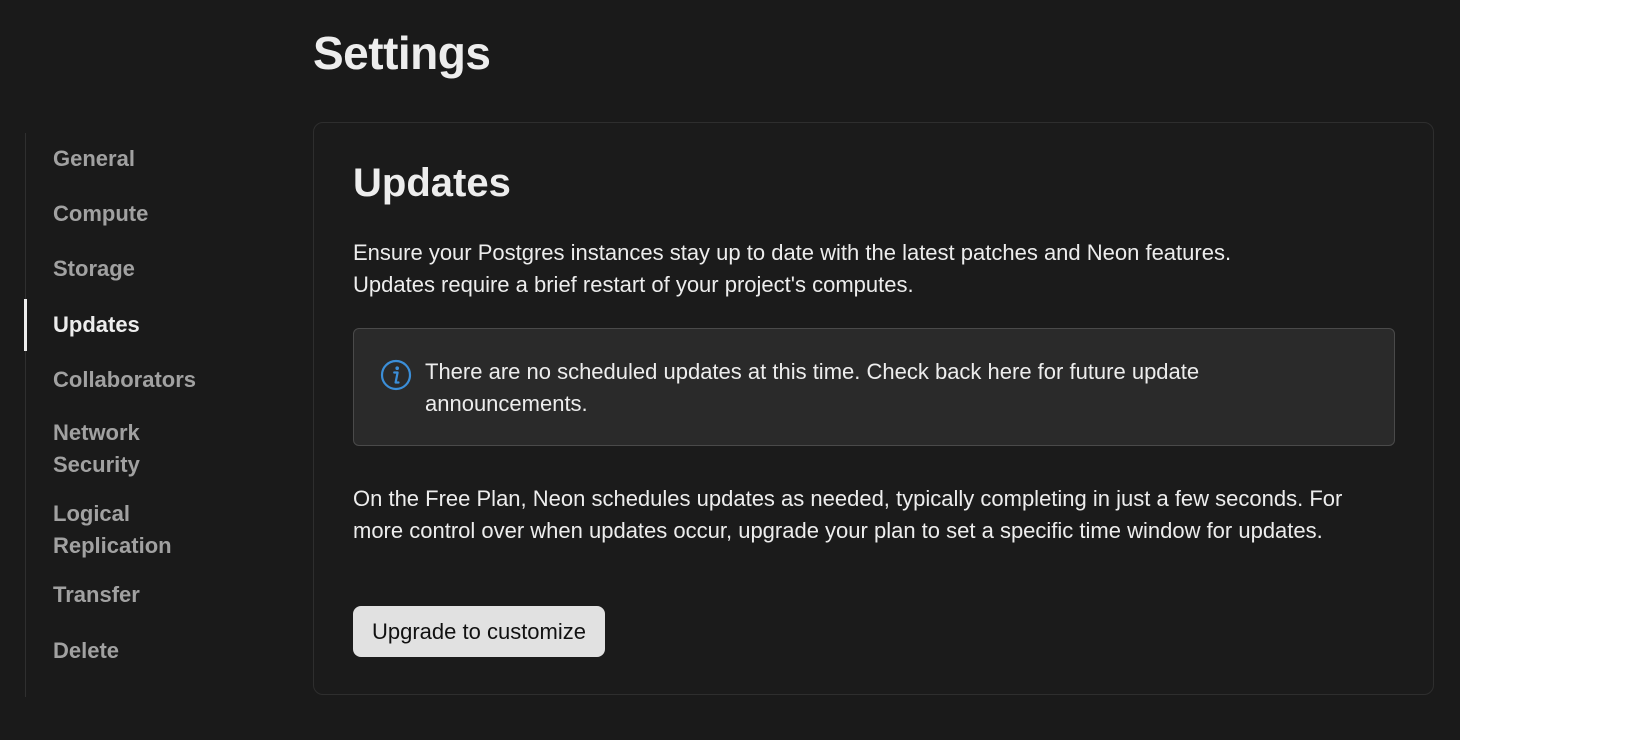 Image resolution: width=1632 pixels, height=740 pixels. What do you see at coordinates (125, 325) in the screenshot?
I see `sidebar-item-updates: Updates` at bounding box center [125, 325].